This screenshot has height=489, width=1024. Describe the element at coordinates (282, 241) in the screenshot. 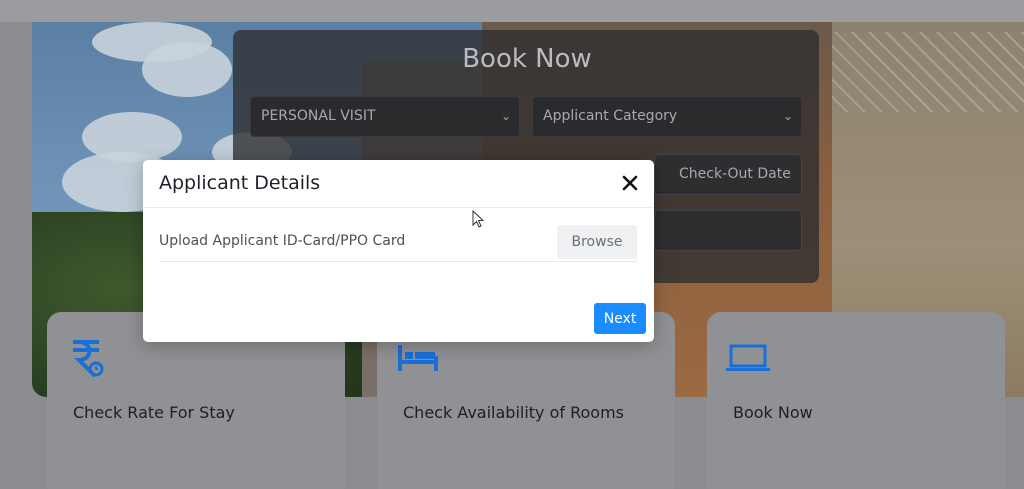

I see `upload-id-card-label: Upload Applicant ID-Card/PPO Card` at that location.